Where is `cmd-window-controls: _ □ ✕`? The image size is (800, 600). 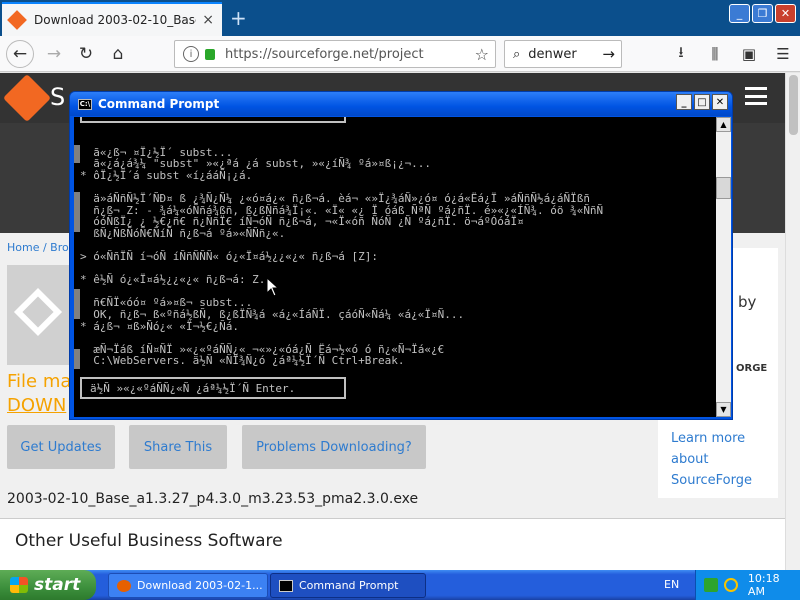 cmd-window-controls: _ □ ✕ is located at coordinates (702, 102).